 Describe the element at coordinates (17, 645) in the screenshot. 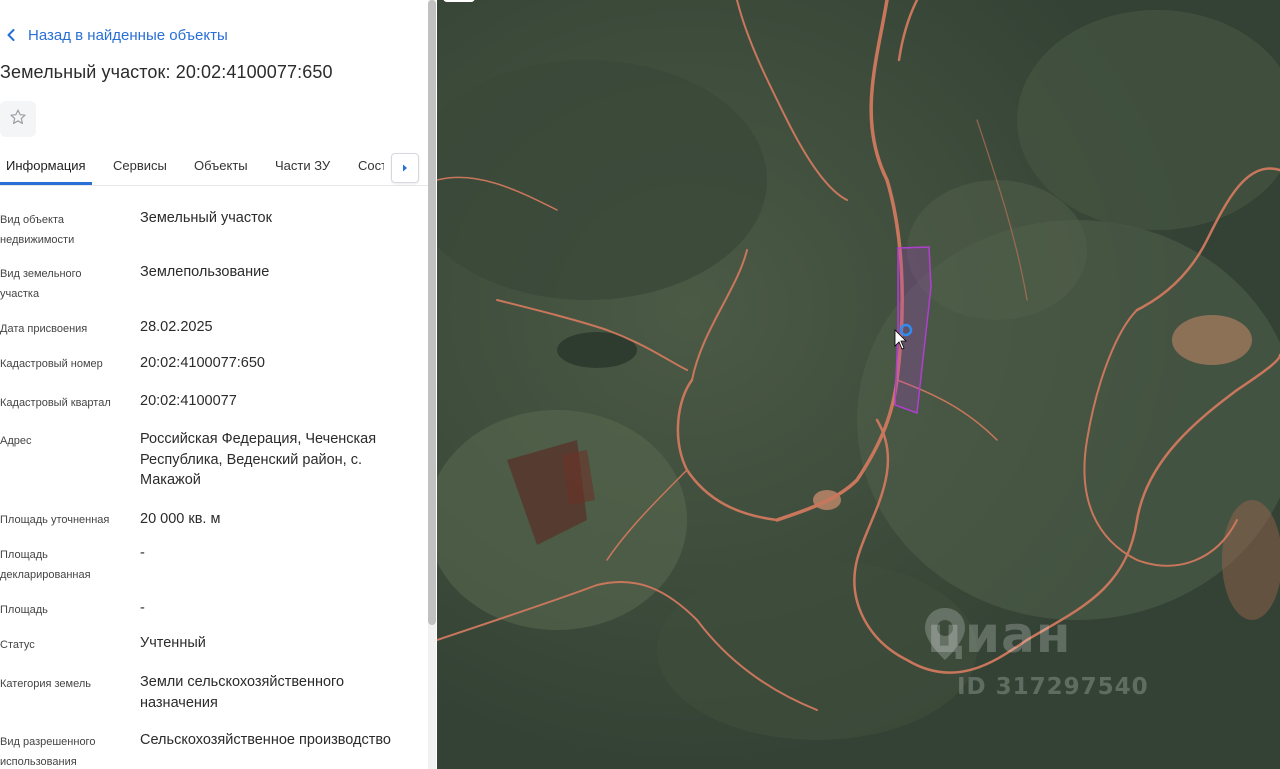

I see `property-label: Статус` at that location.